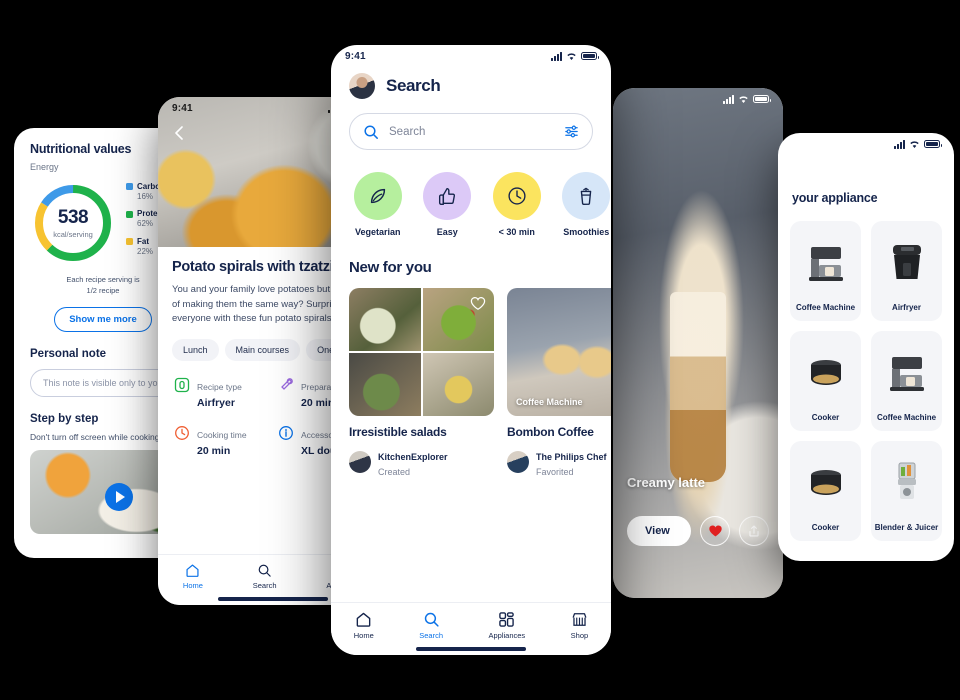  Describe the element at coordinates (666, 482) in the screenshot. I see `coffee-title: Creamy latte` at that location.